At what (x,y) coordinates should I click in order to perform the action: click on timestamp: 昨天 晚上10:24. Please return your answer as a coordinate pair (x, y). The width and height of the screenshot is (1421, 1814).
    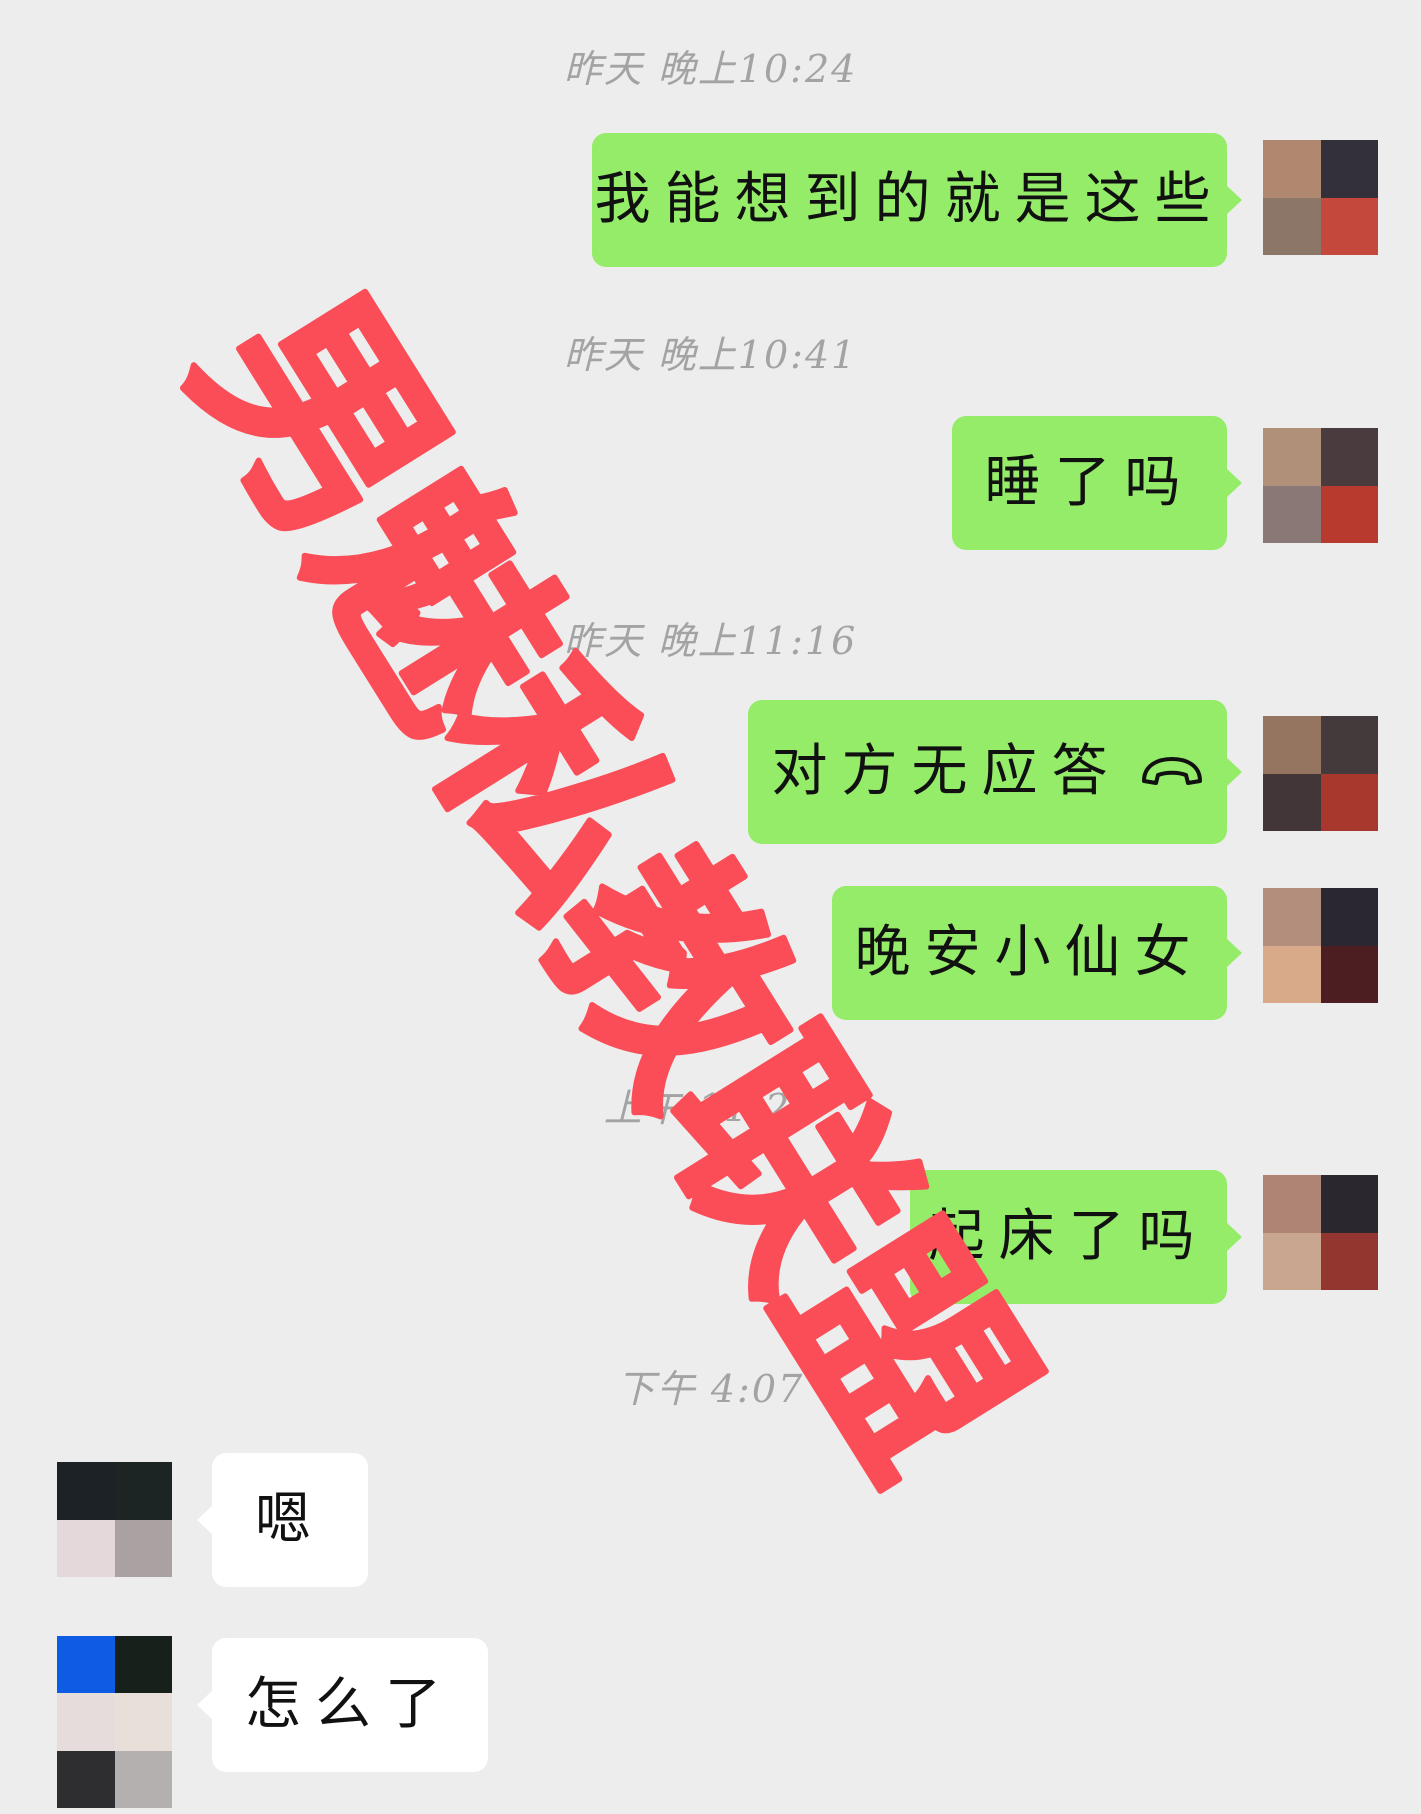
    Looking at the image, I should click on (710, 69).